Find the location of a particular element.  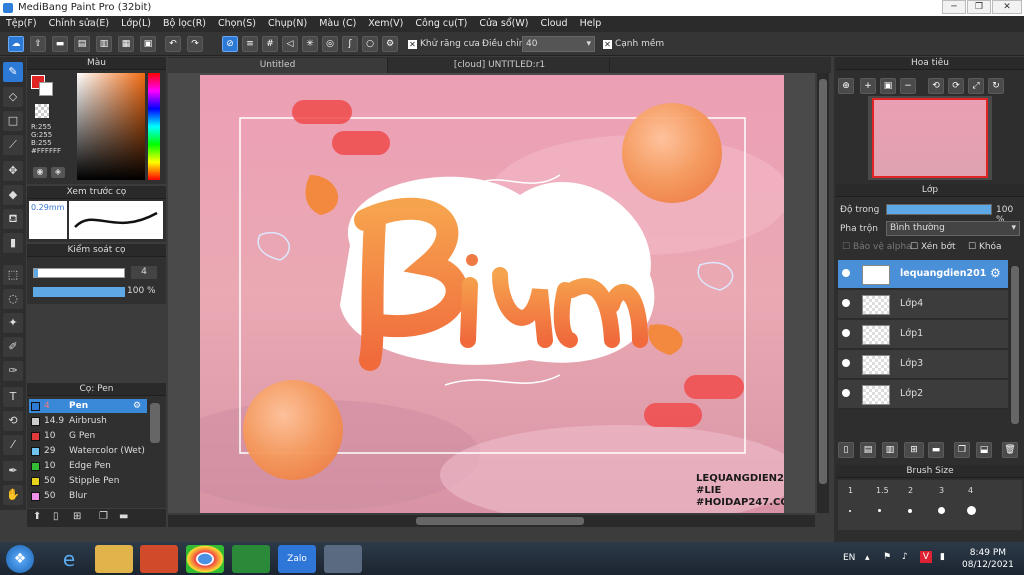

navigator-preview is located at coordinates (930, 138).